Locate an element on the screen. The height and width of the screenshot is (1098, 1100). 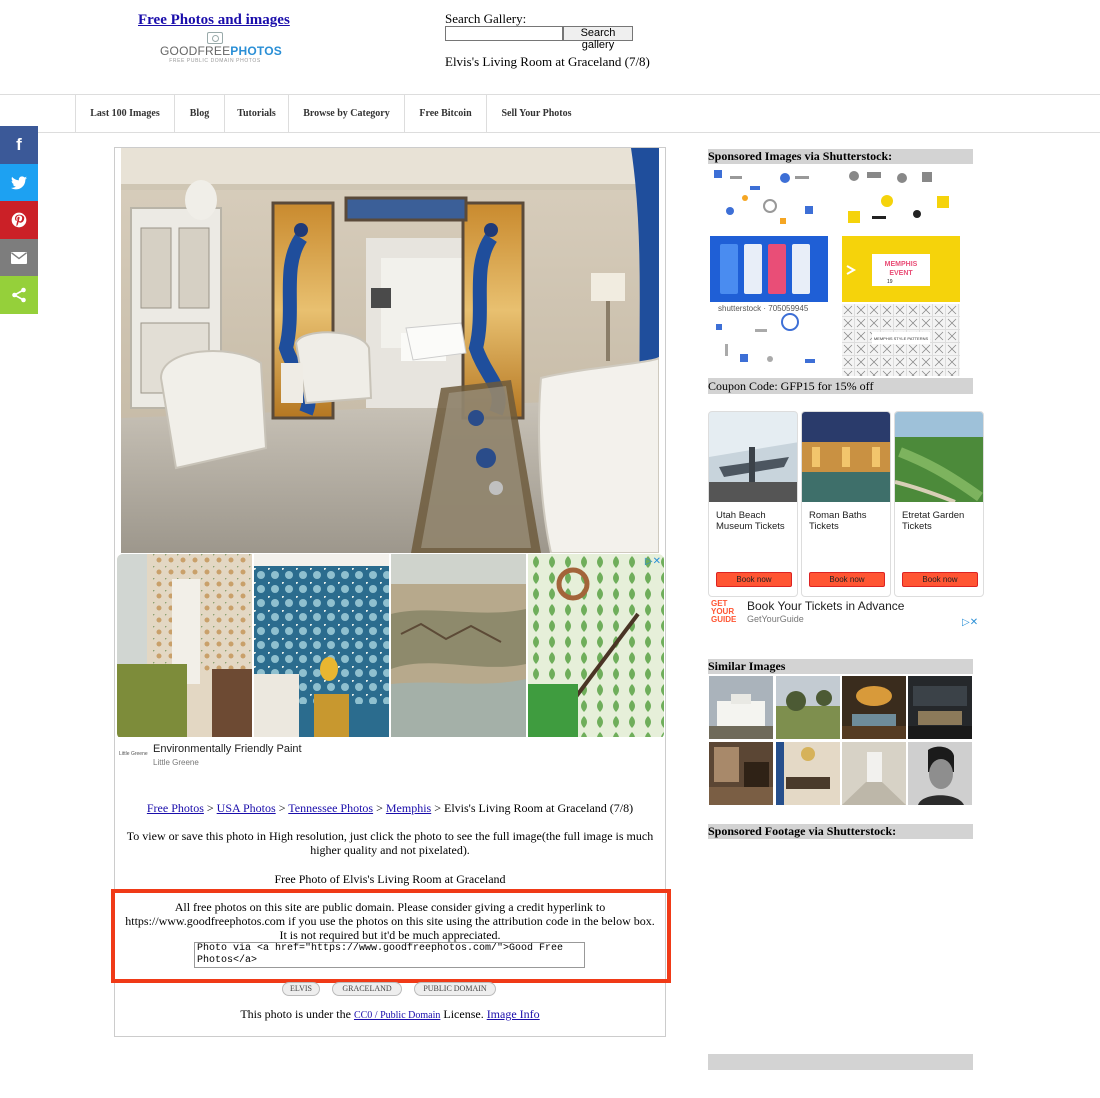
search-input is located at coordinates (504, 33).